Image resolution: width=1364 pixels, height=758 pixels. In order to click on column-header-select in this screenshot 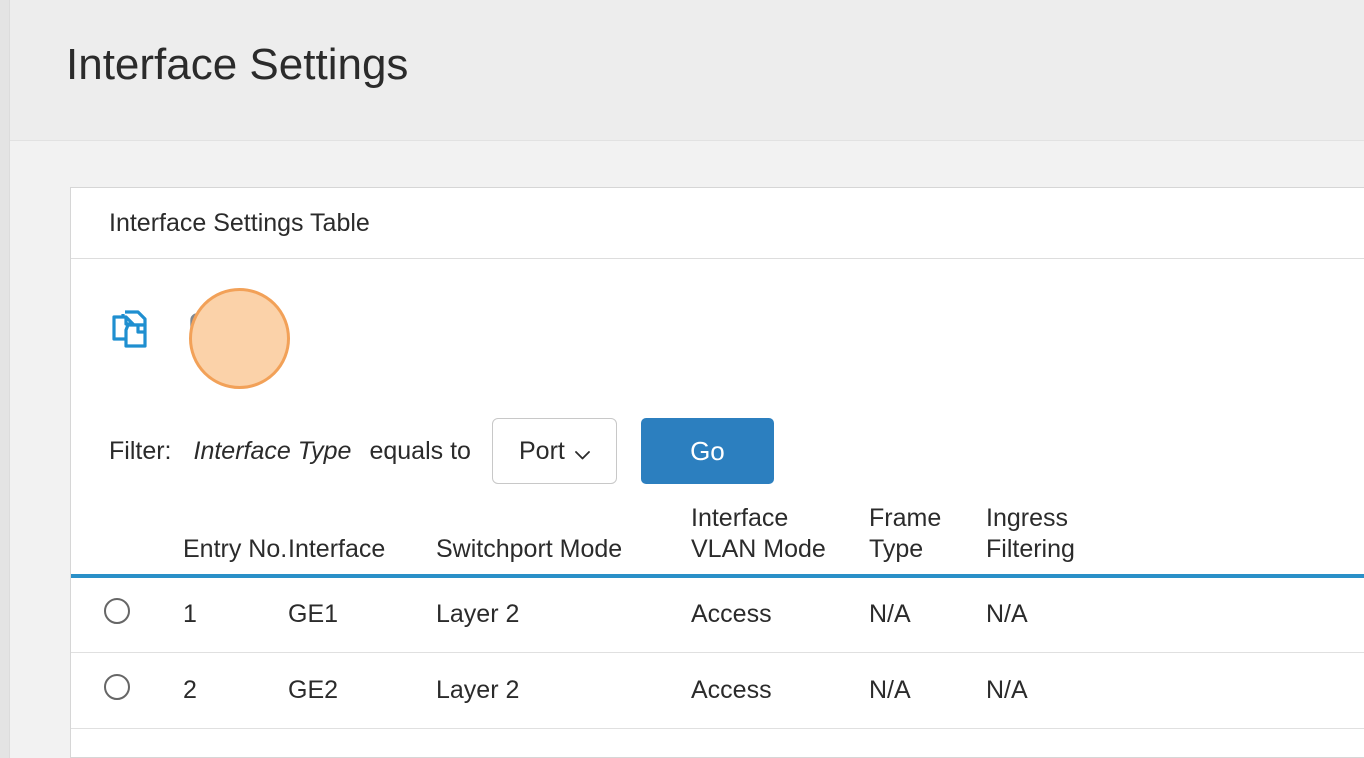, I will do `click(127, 540)`.